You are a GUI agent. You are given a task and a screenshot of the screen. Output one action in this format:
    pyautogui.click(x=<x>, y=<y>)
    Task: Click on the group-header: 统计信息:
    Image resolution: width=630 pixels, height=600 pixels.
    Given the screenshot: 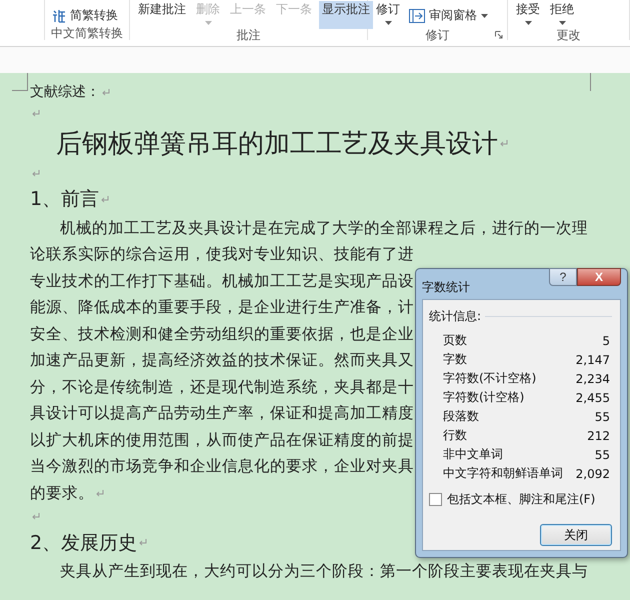 What is the action you would take?
    pyautogui.click(x=455, y=316)
    